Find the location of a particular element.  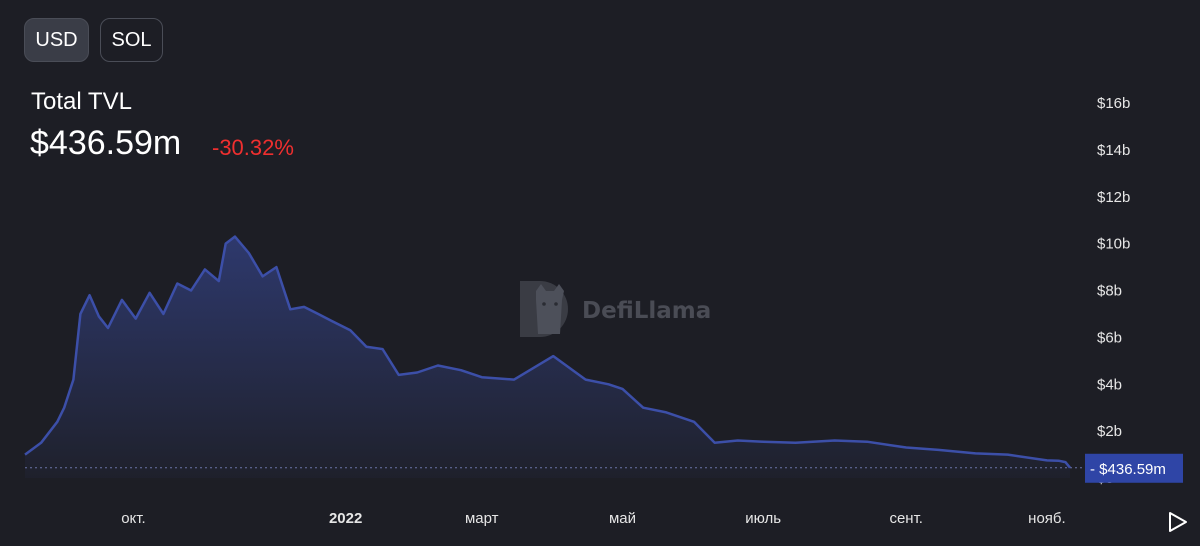

play-icon is located at coordinates (1178, 522).